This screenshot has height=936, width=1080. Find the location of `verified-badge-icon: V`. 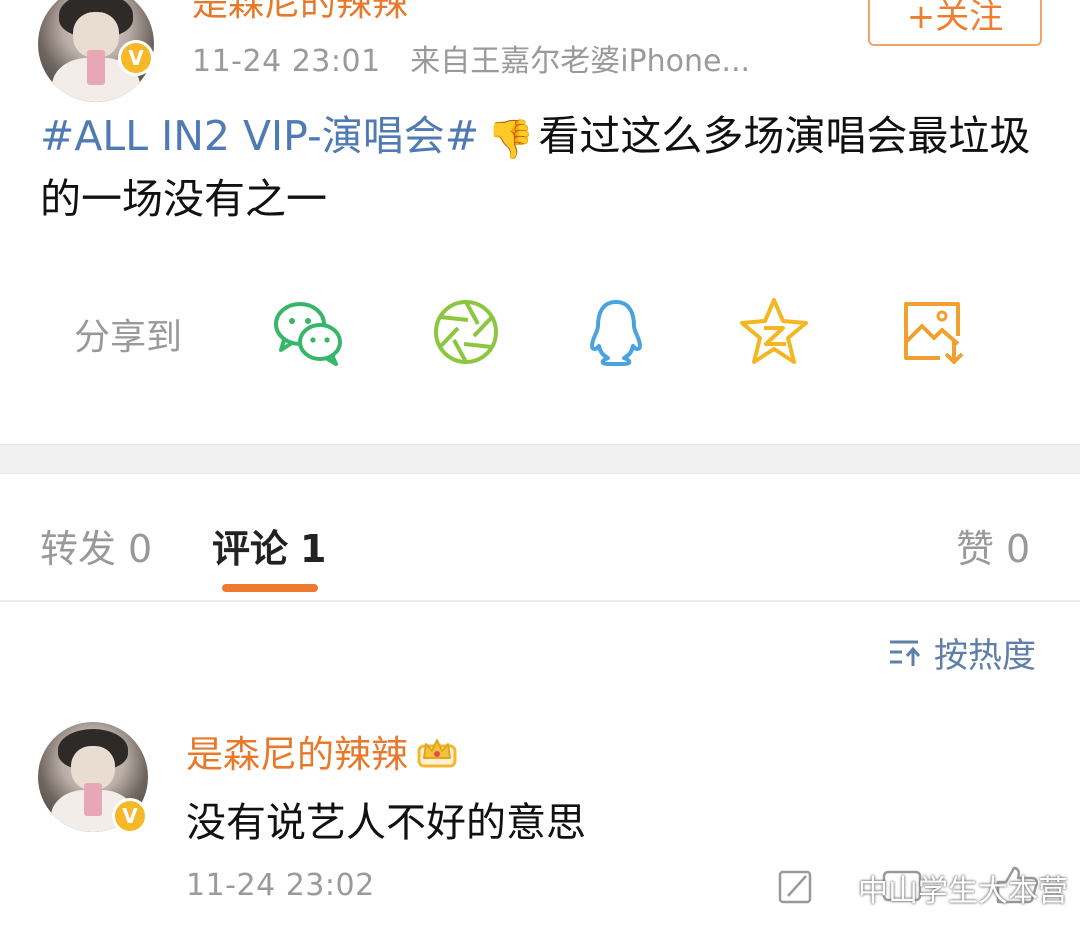

verified-badge-icon: V is located at coordinates (136, 58).